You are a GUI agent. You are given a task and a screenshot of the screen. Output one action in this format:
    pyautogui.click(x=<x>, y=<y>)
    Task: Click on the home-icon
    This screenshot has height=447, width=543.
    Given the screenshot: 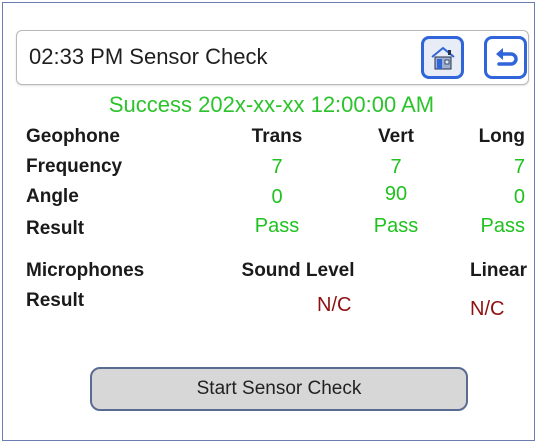 What is the action you would take?
    pyautogui.click(x=442, y=57)
    